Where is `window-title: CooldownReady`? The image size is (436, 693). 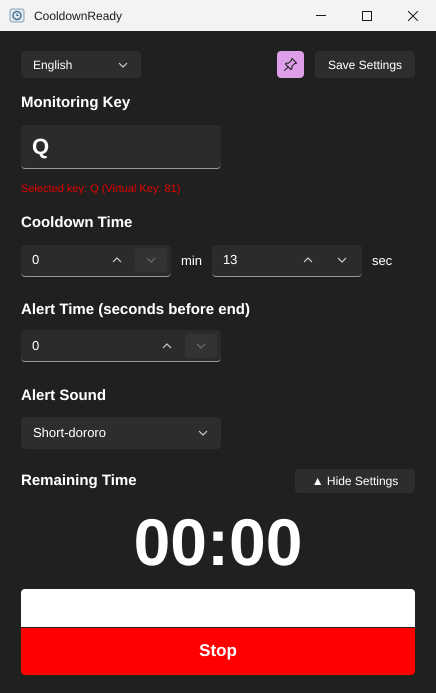
window-title: CooldownReady is located at coordinates (79, 16).